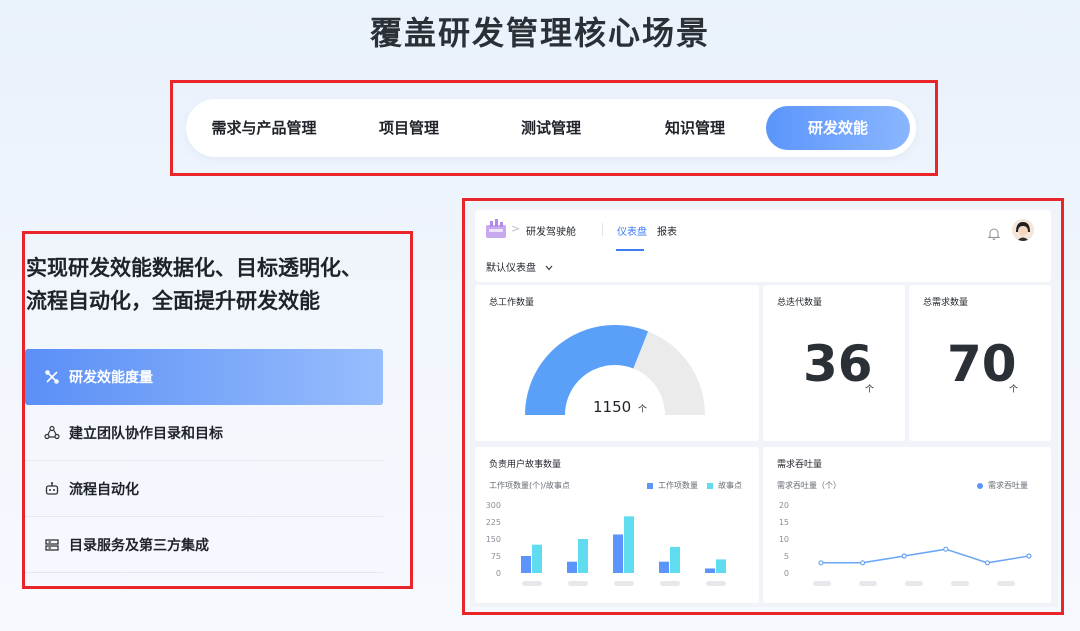 Image resolution: width=1080 pixels, height=631 pixels. I want to click on tab-project: 项目管理, so click(409, 128).